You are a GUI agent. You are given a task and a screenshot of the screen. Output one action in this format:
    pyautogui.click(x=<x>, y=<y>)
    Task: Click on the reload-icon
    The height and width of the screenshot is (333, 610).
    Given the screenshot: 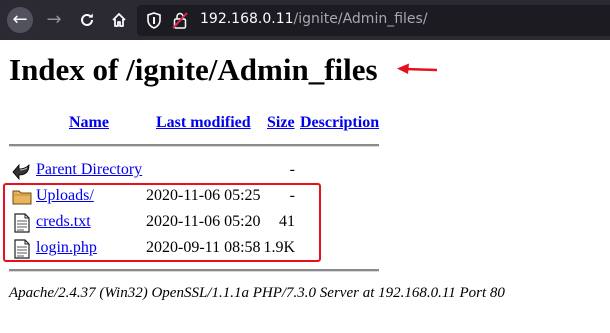 What is the action you would take?
    pyautogui.click(x=87, y=19)
    